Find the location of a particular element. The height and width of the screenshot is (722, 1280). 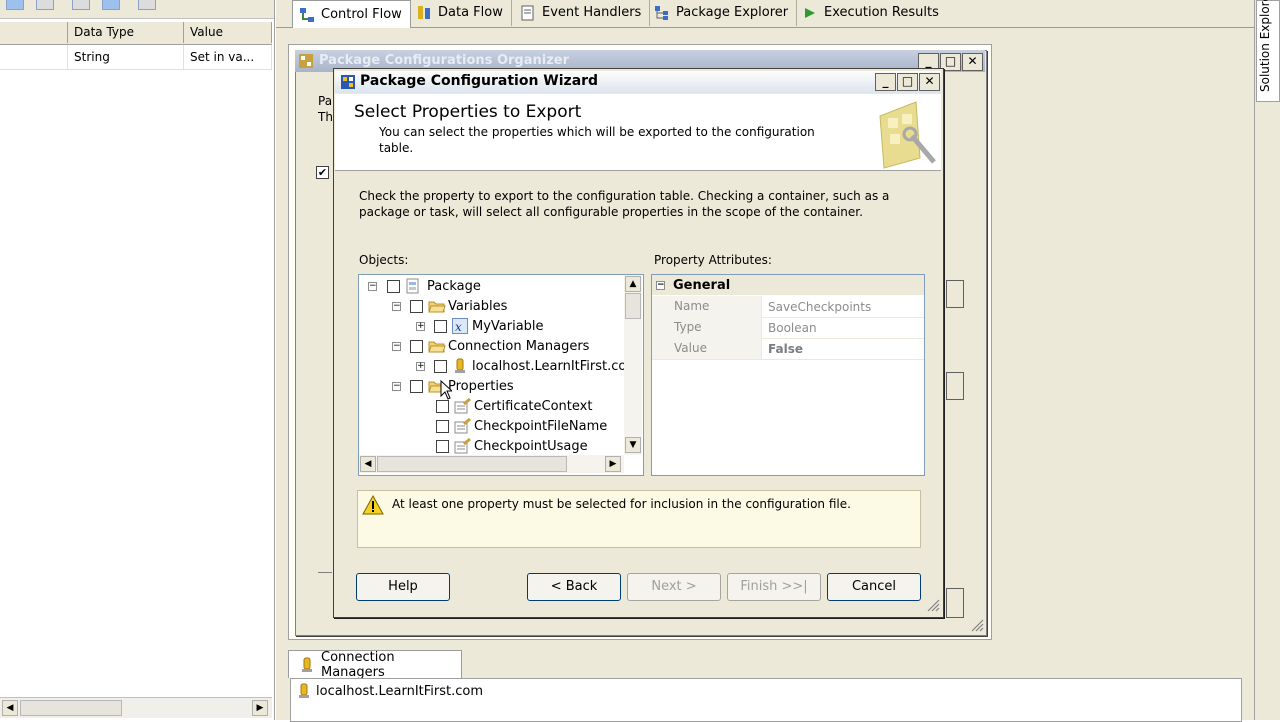

variable-data-type-cell: String is located at coordinates (126, 57).